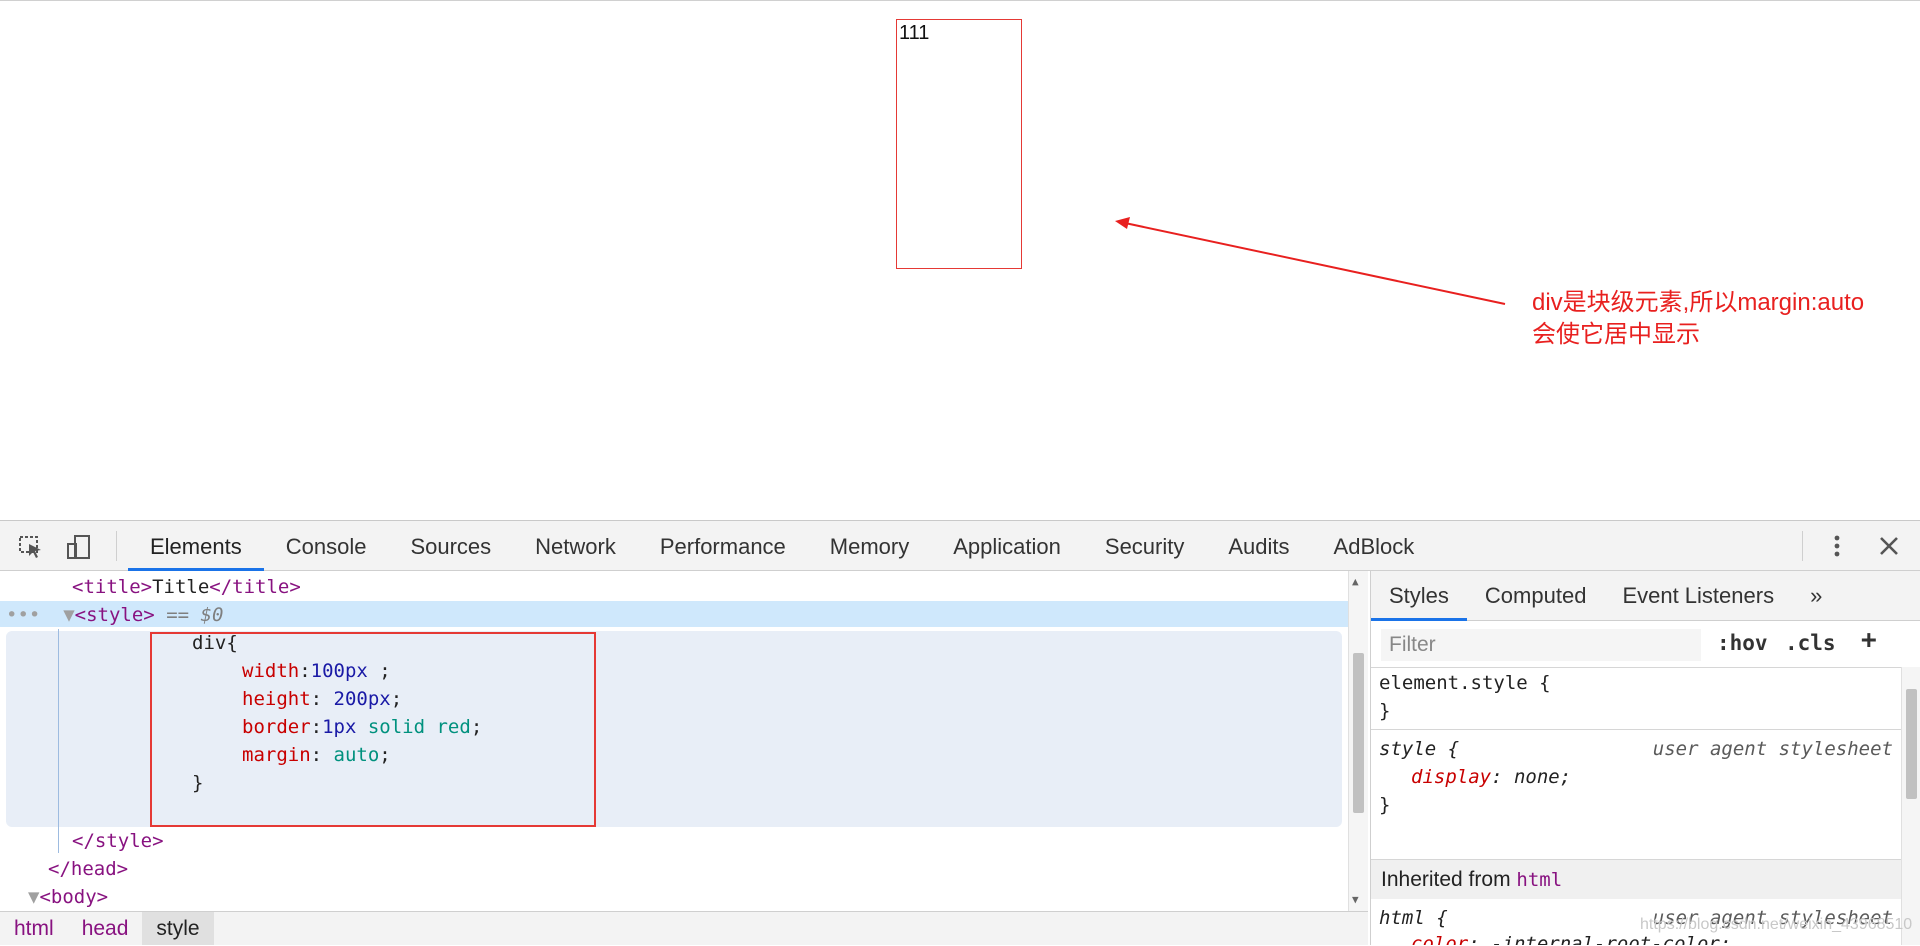 This screenshot has width=1920, height=946. What do you see at coordinates (58, 741) in the screenshot?
I see `tree-guide-line` at bounding box center [58, 741].